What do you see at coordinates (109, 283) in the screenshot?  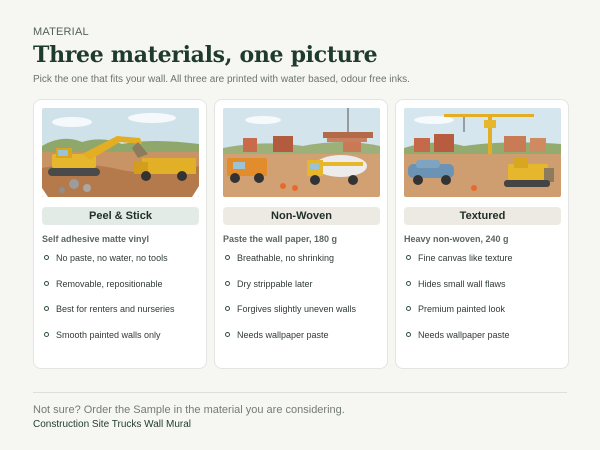 I see `feature-text: Removable, repositionable` at bounding box center [109, 283].